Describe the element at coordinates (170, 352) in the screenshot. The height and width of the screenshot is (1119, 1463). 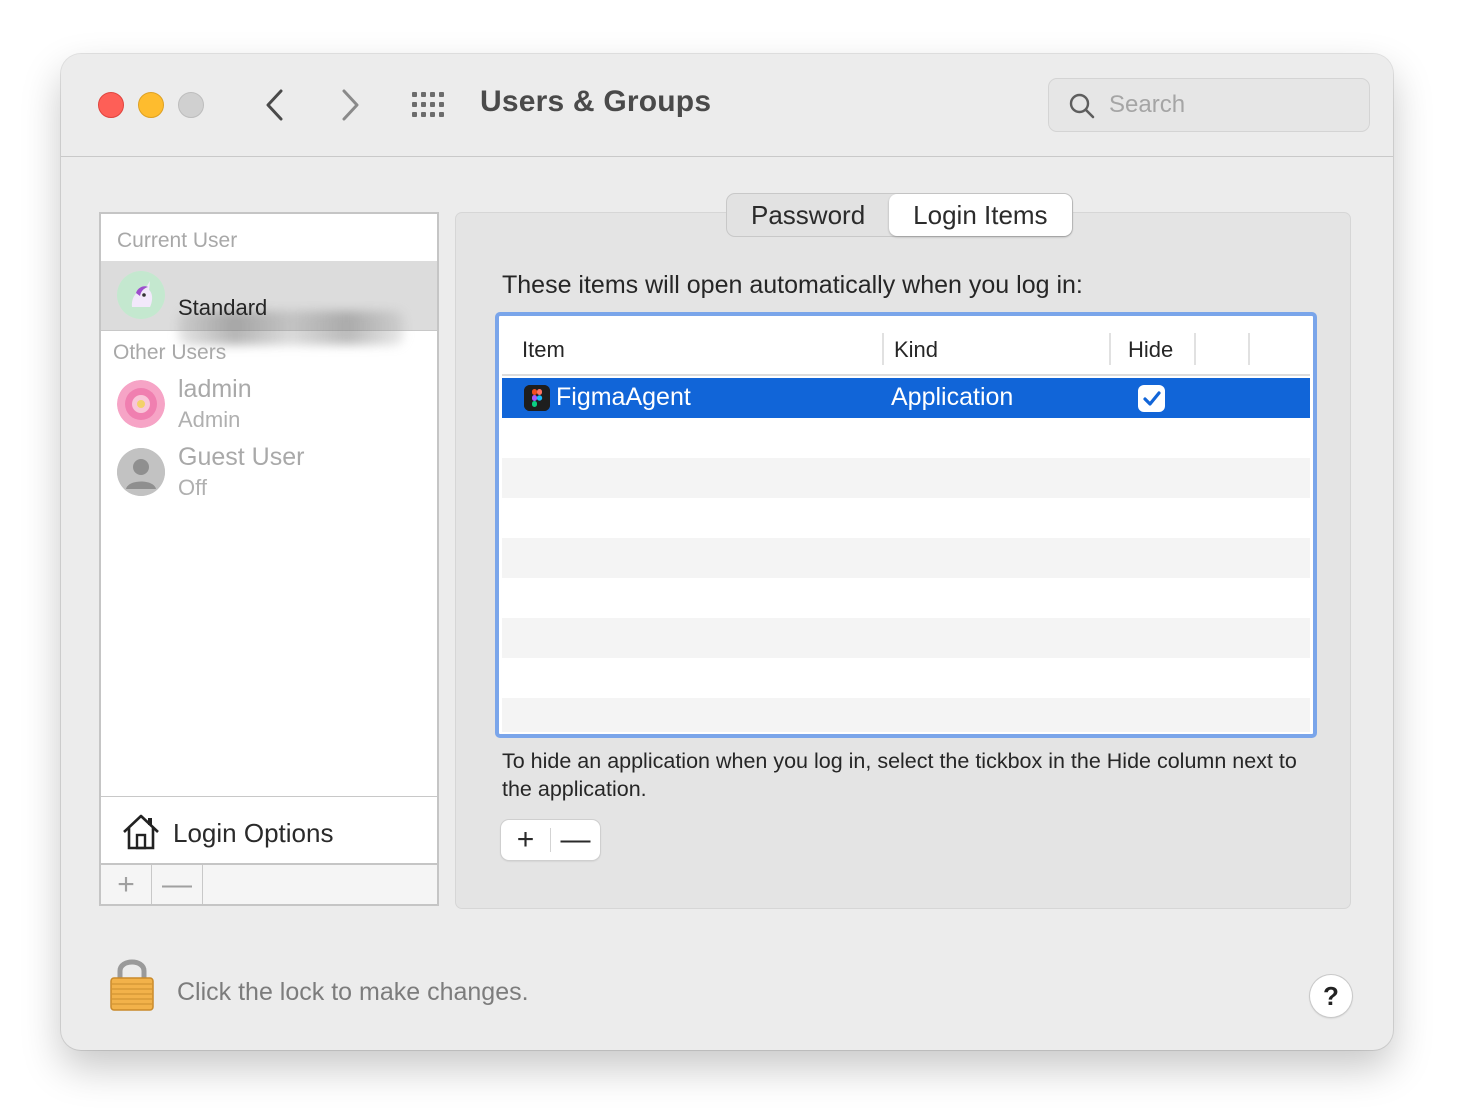
I see `other-users-heading: Other Users` at that location.